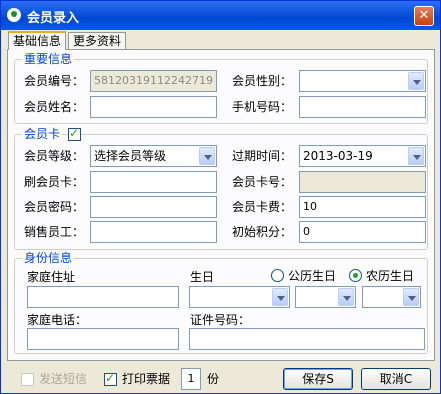 Image resolution: width=441 pixels, height=394 pixels. Describe the element at coordinates (338, 156) in the screenshot. I see `expiry-date-value: 2013-03-19` at that location.